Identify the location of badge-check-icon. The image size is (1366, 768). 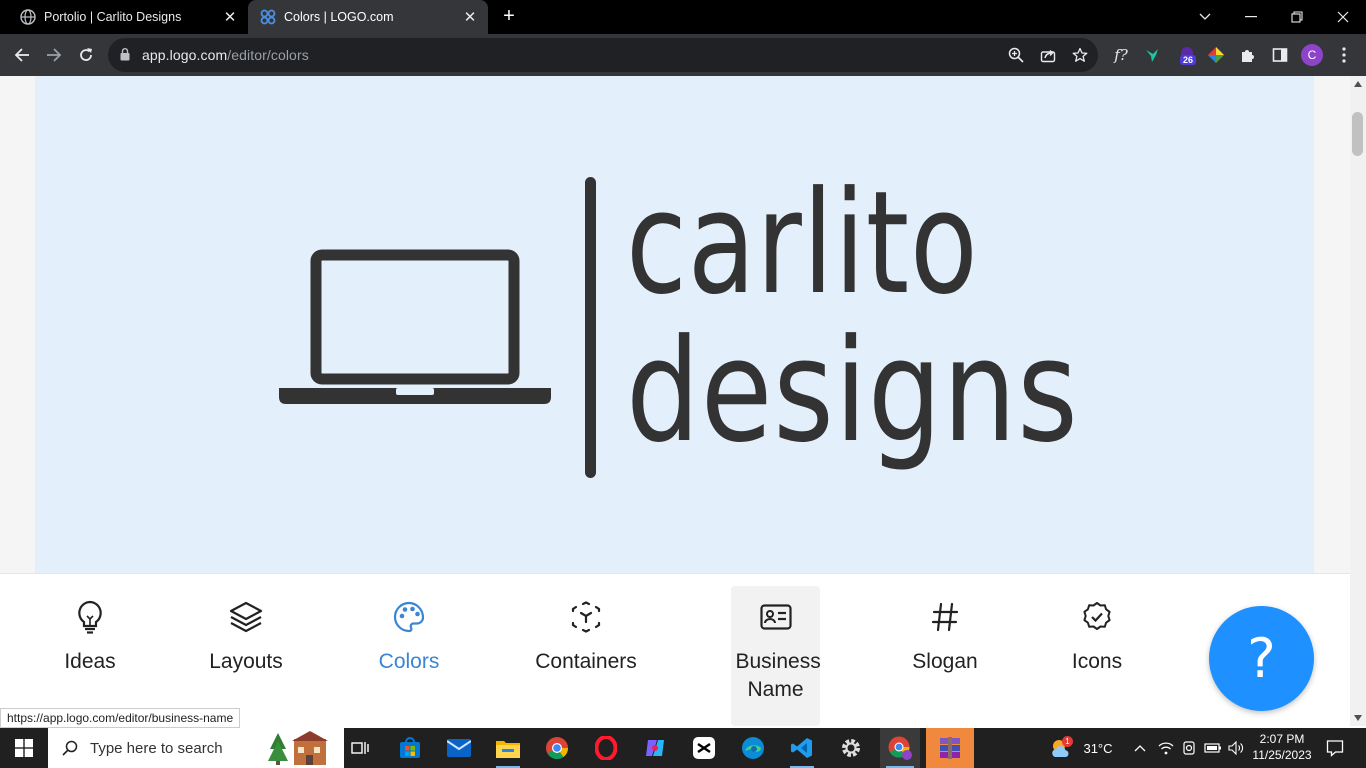
(1097, 617).